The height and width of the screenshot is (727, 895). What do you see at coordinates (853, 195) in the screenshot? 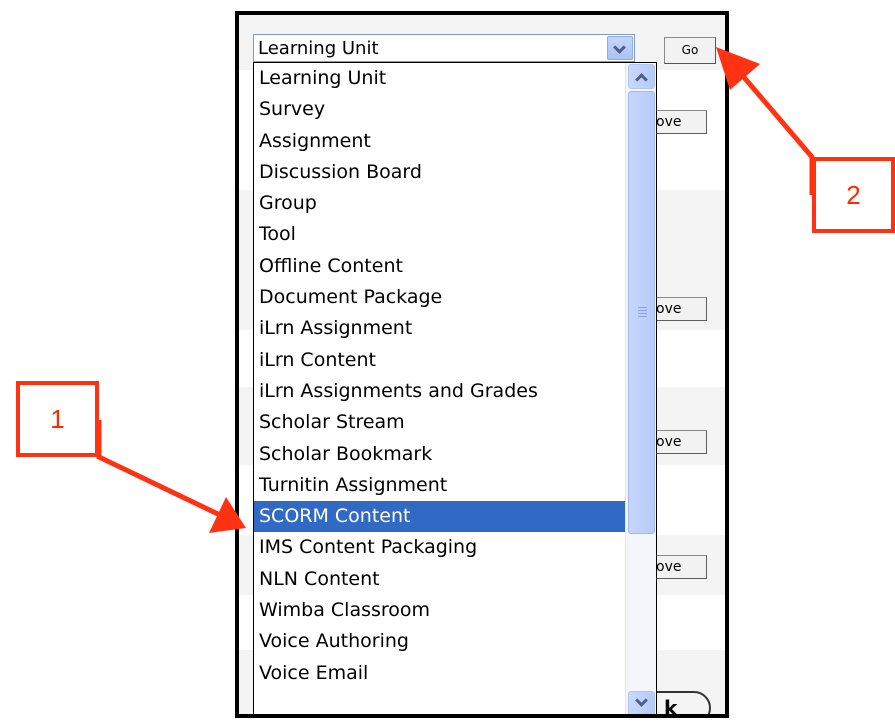
I see `annotation-callout-2: 2` at bounding box center [853, 195].